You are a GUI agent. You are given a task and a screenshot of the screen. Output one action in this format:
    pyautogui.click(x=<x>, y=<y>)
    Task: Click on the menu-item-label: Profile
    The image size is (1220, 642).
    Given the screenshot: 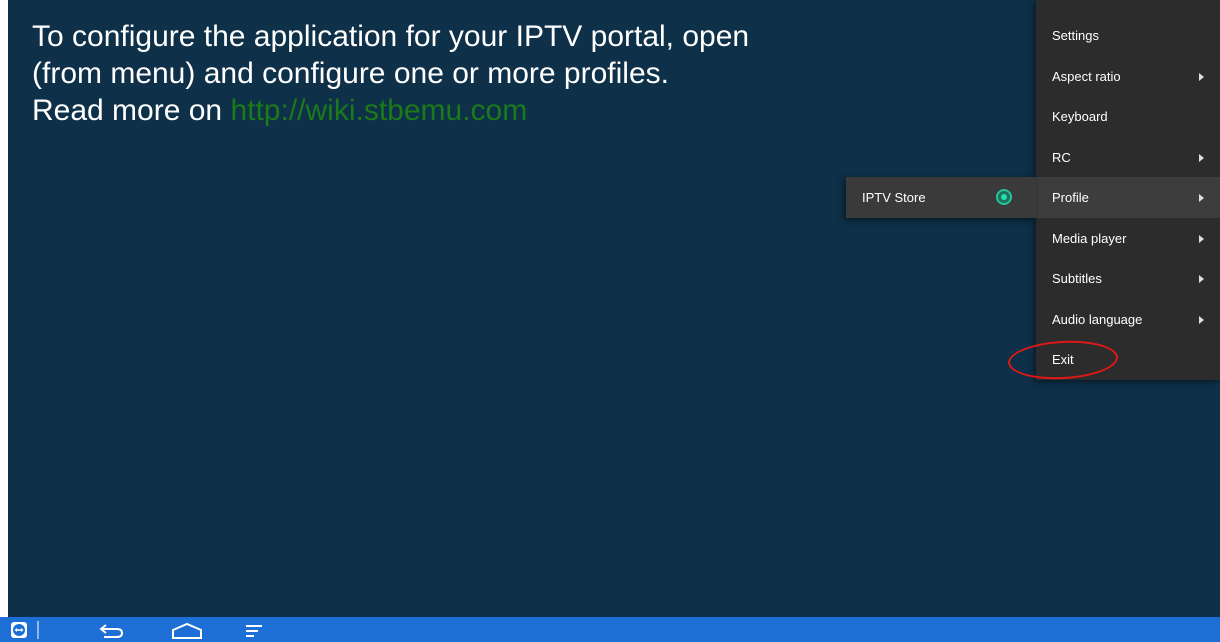 What is the action you would take?
    pyautogui.click(x=1070, y=197)
    